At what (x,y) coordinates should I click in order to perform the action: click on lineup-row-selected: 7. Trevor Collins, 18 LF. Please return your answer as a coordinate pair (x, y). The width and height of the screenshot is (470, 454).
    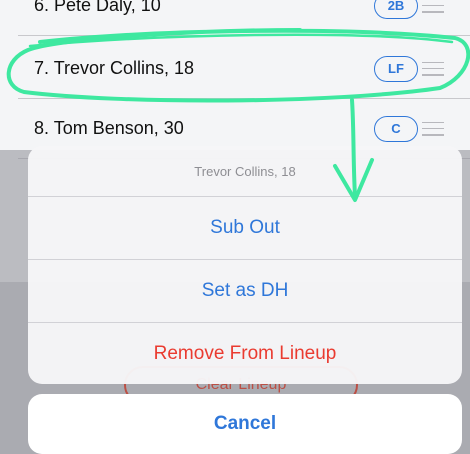
    Looking at the image, I should click on (244, 69).